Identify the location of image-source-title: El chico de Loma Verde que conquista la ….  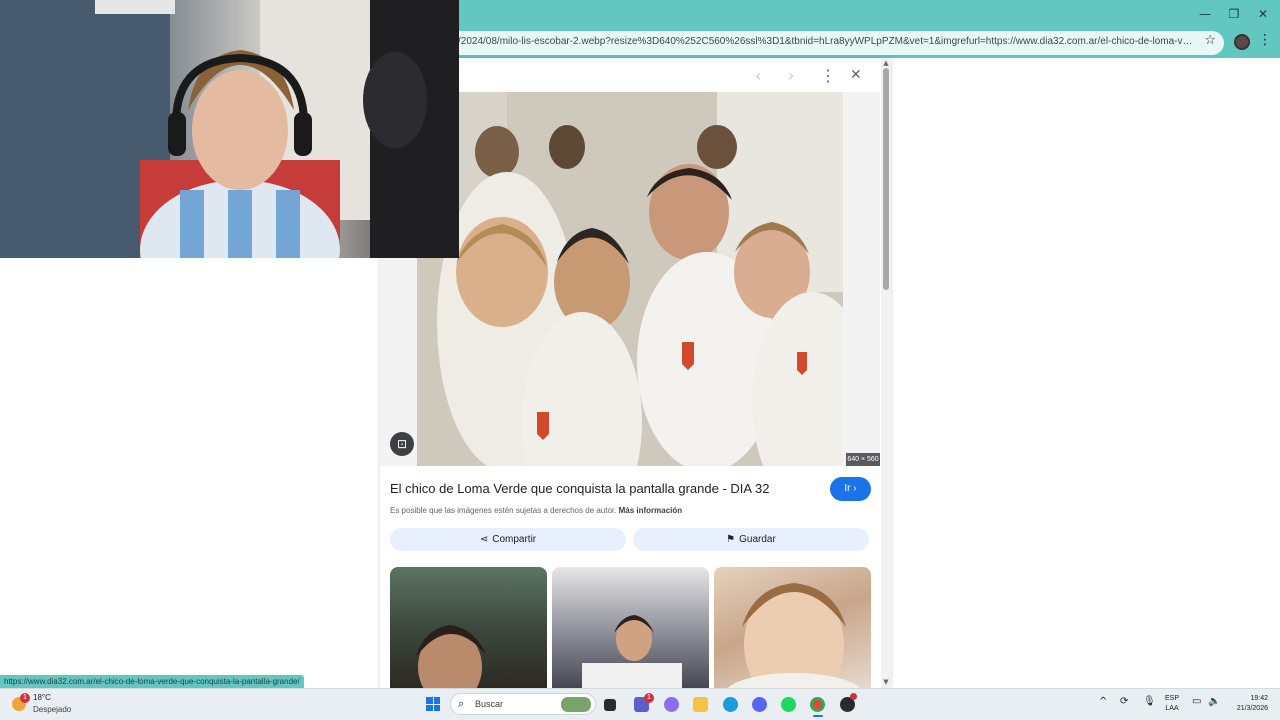
(579, 488).